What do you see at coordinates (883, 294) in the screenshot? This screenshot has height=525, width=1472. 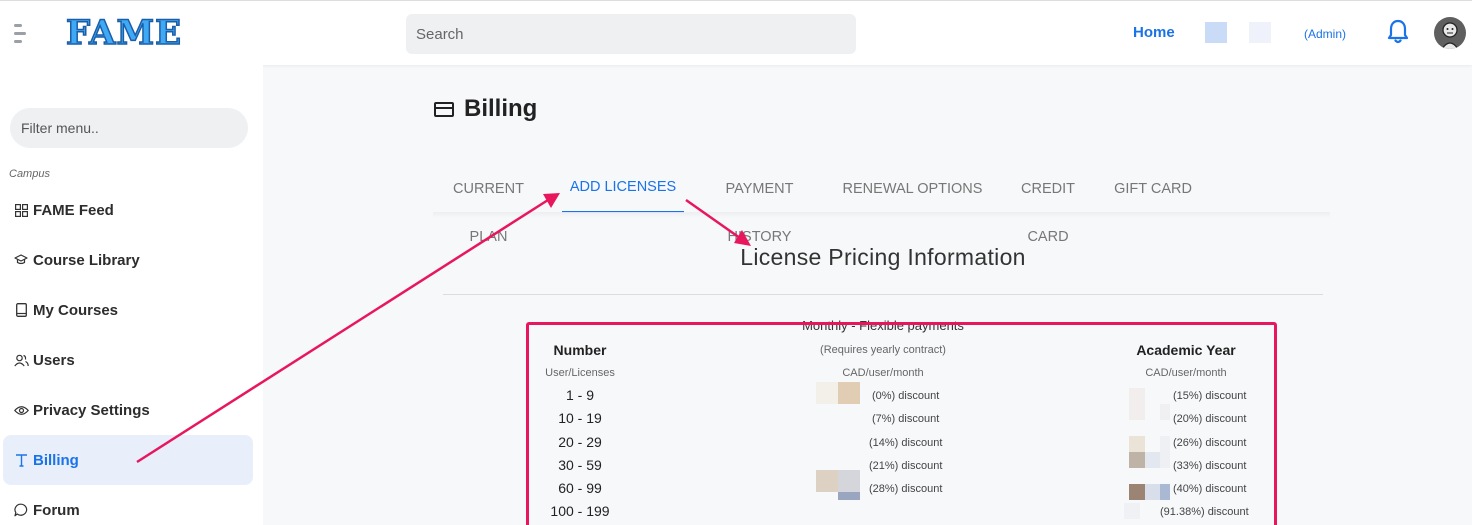 I see `divider` at bounding box center [883, 294].